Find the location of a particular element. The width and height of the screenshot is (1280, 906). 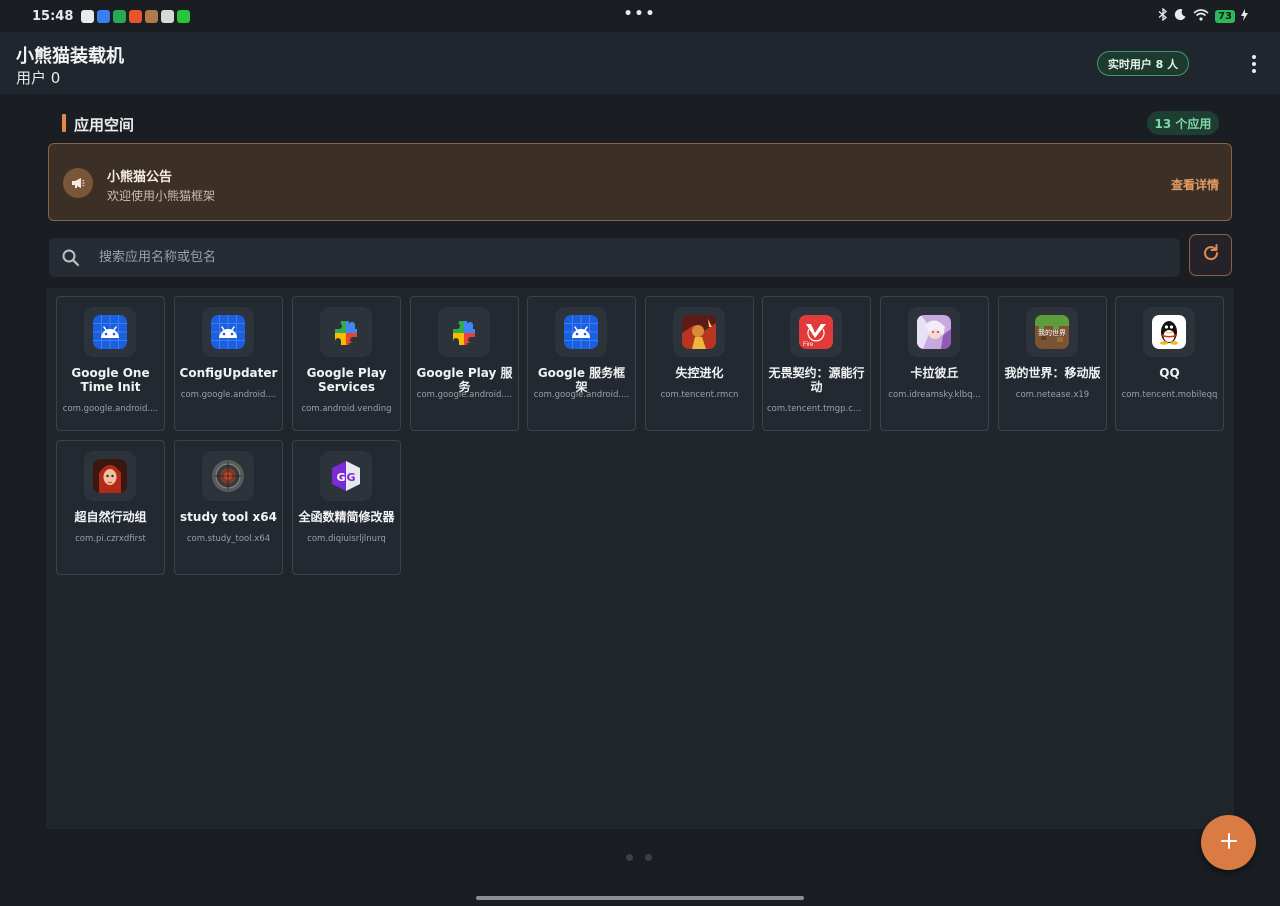

section-title: 应用空间 is located at coordinates (104, 125).